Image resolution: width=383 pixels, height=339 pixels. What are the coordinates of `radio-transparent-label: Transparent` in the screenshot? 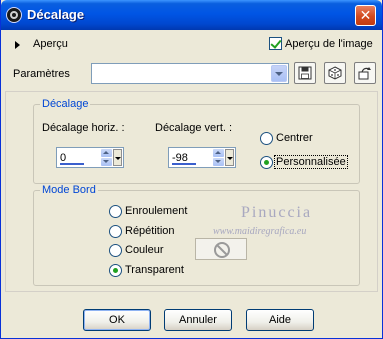 It's located at (154, 270).